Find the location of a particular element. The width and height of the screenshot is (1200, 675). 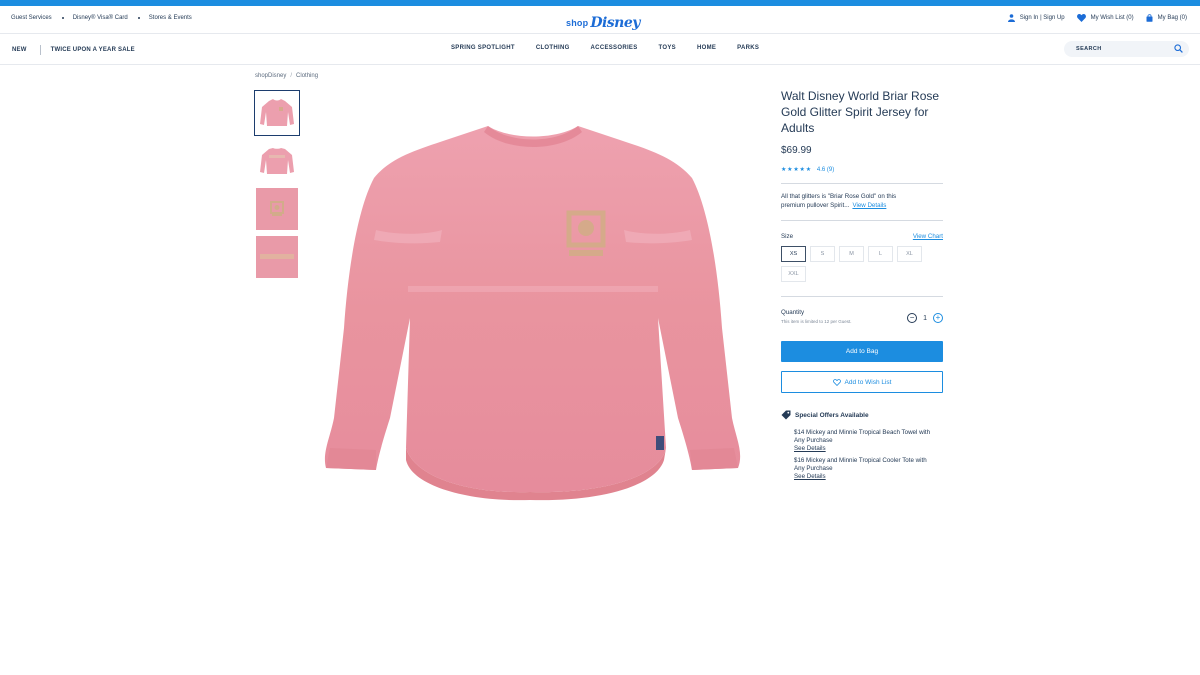

size-option-xxl: XXL is located at coordinates (793, 274).